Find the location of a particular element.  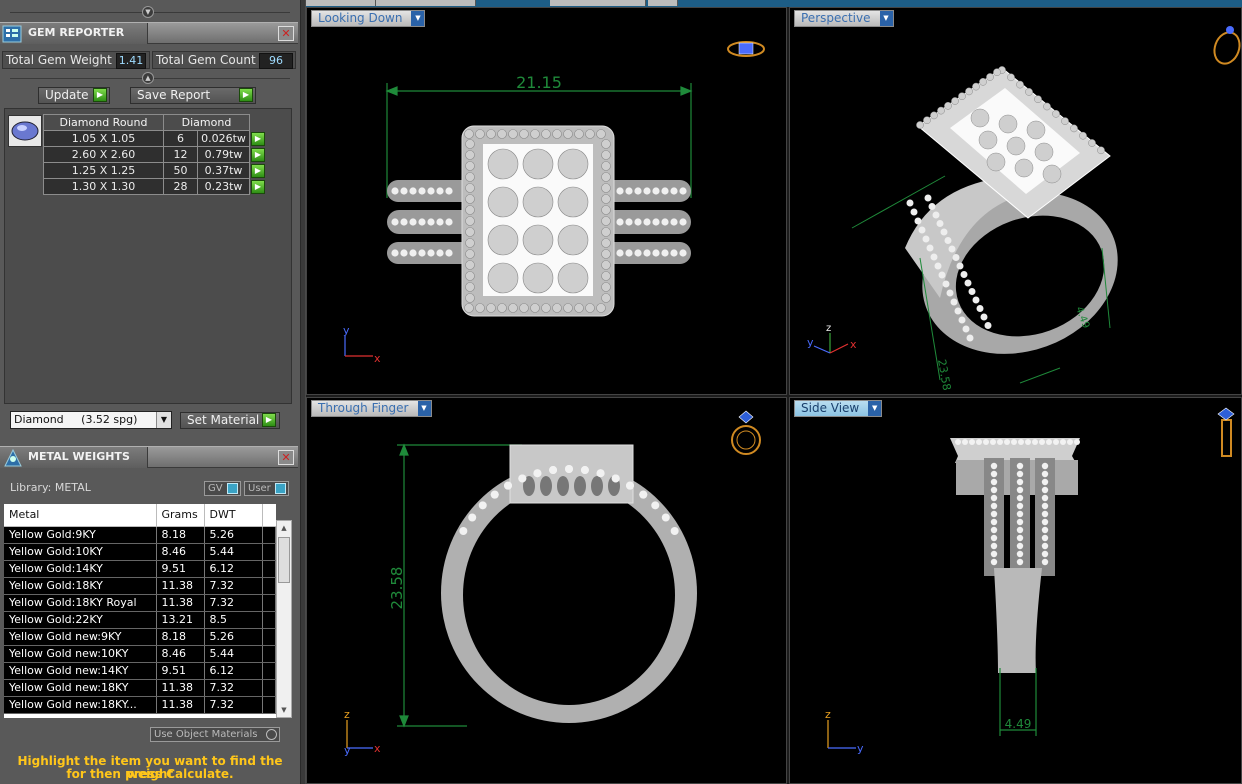

metal-dwt: 8.5 is located at coordinates (233, 620).